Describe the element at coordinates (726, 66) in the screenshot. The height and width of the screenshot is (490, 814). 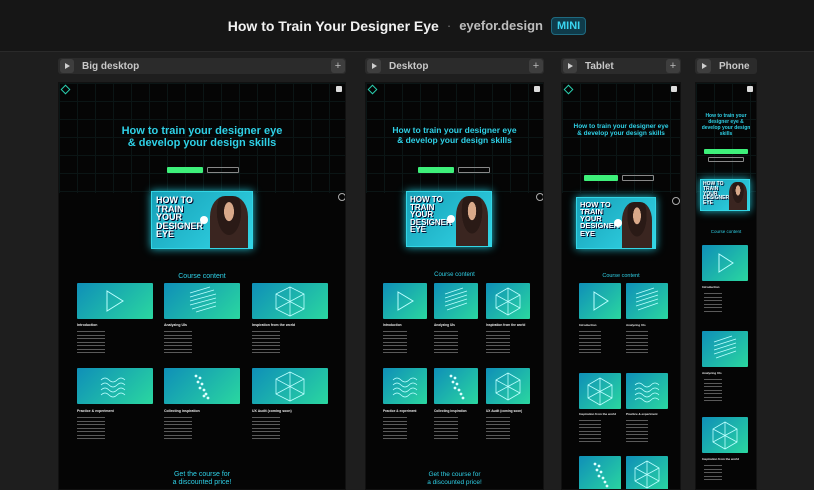
I see `column-header-phone: Phone` at that location.